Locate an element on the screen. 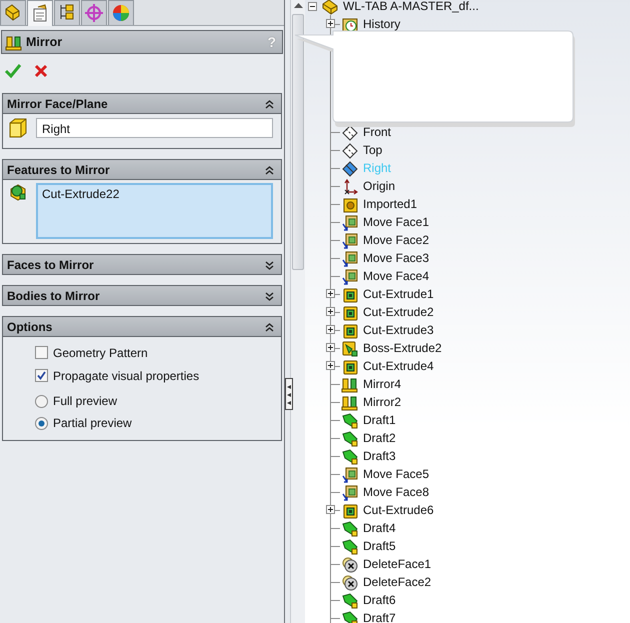 This screenshot has width=630, height=623. tree-item: Cut-Extrude2 is located at coordinates (398, 312).